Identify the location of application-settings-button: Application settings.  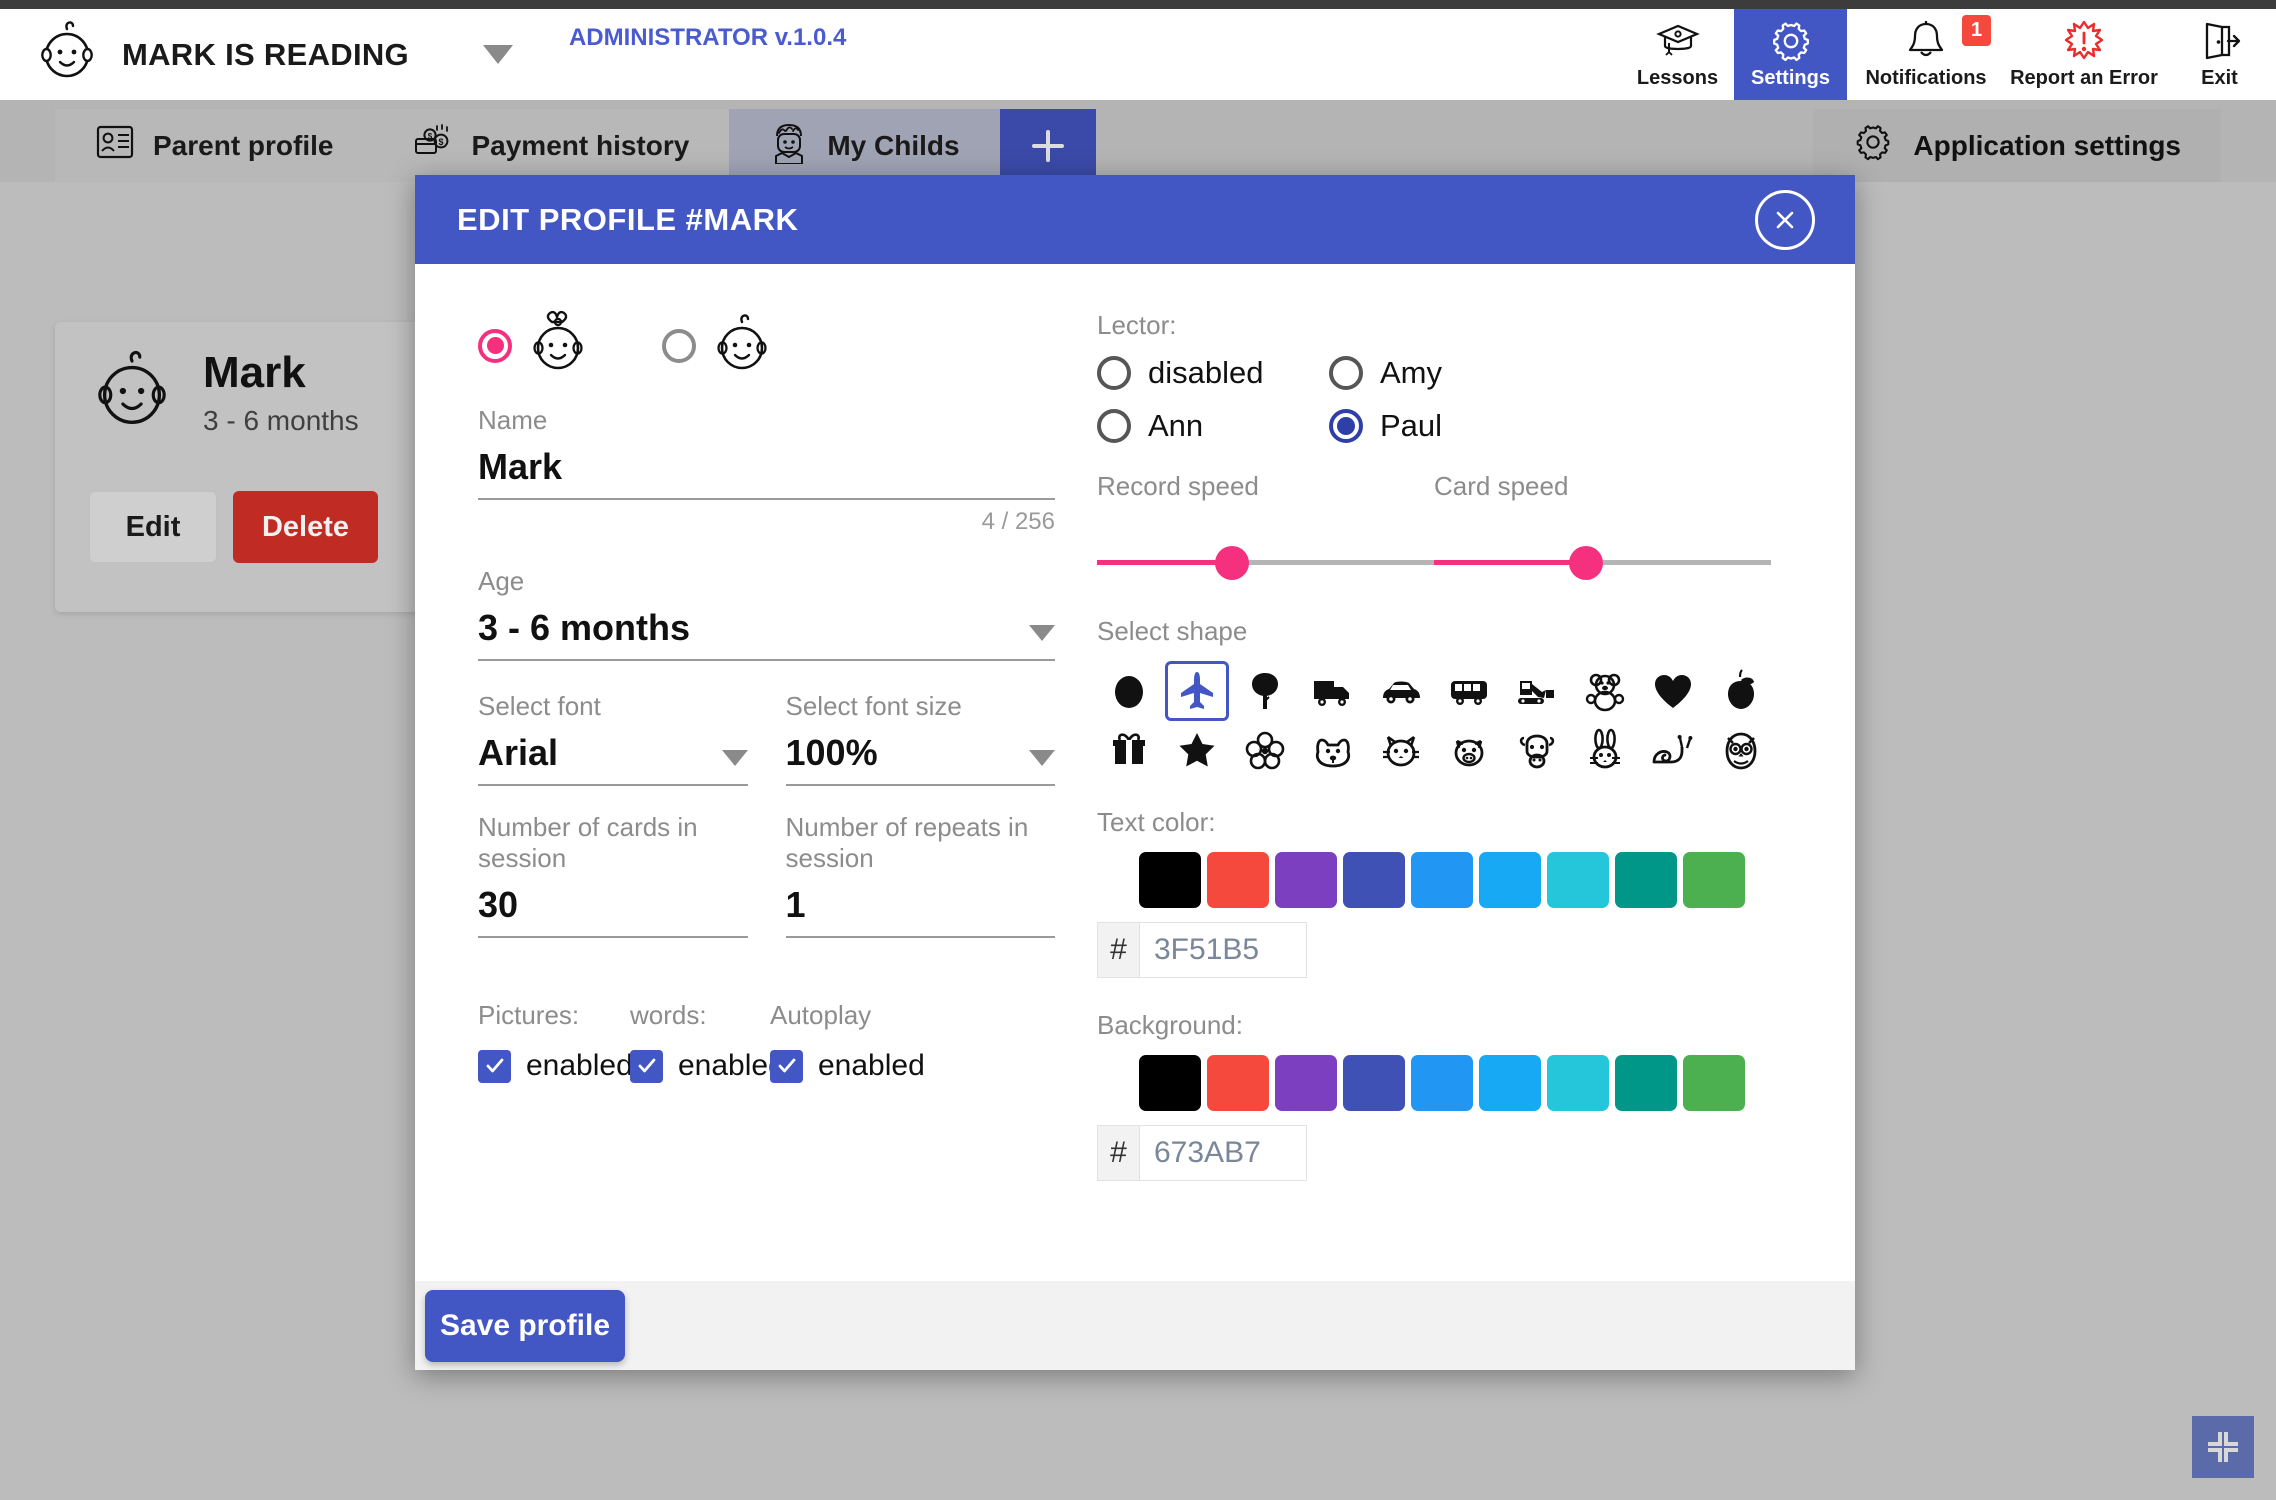
(2017, 145).